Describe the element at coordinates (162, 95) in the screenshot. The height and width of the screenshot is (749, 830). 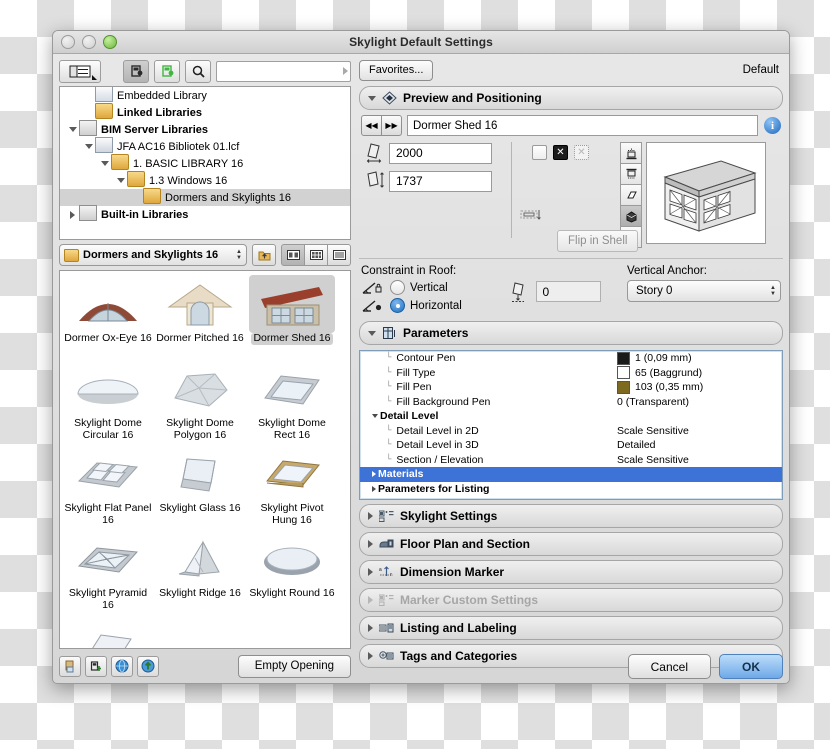
I see `tree-item-label: Embedded Library` at that location.